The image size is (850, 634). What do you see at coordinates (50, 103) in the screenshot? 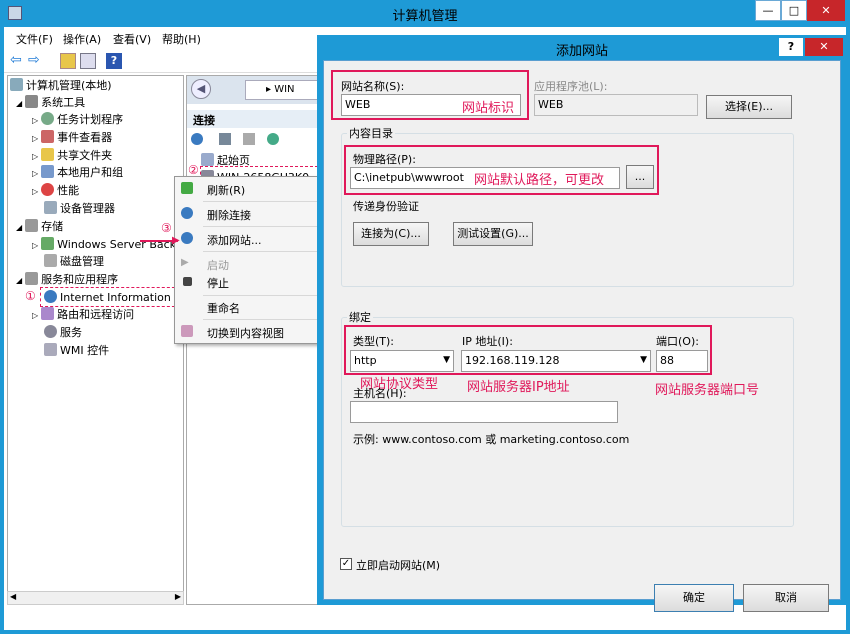
I see `tree-item-system-tools: ◢ 系统工具` at bounding box center [50, 103].